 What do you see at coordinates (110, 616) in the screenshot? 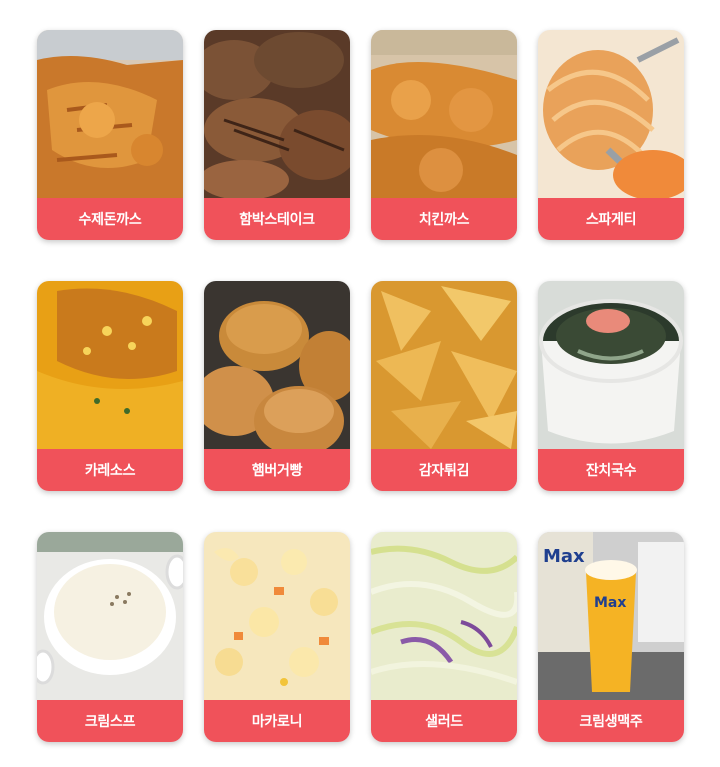
I see `cream-soup-photo` at bounding box center [110, 616].